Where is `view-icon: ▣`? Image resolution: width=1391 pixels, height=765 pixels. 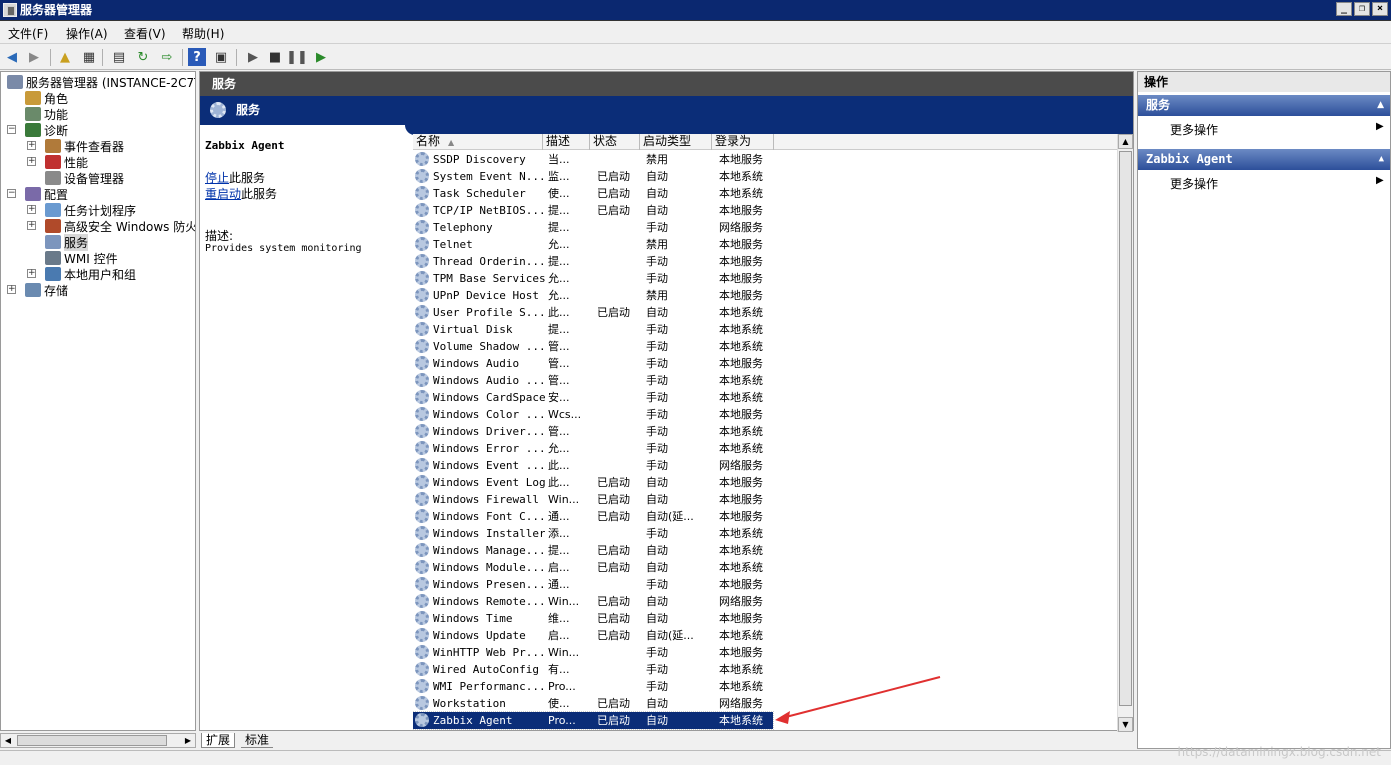
view-icon: ▣ is located at coordinates (221, 57).